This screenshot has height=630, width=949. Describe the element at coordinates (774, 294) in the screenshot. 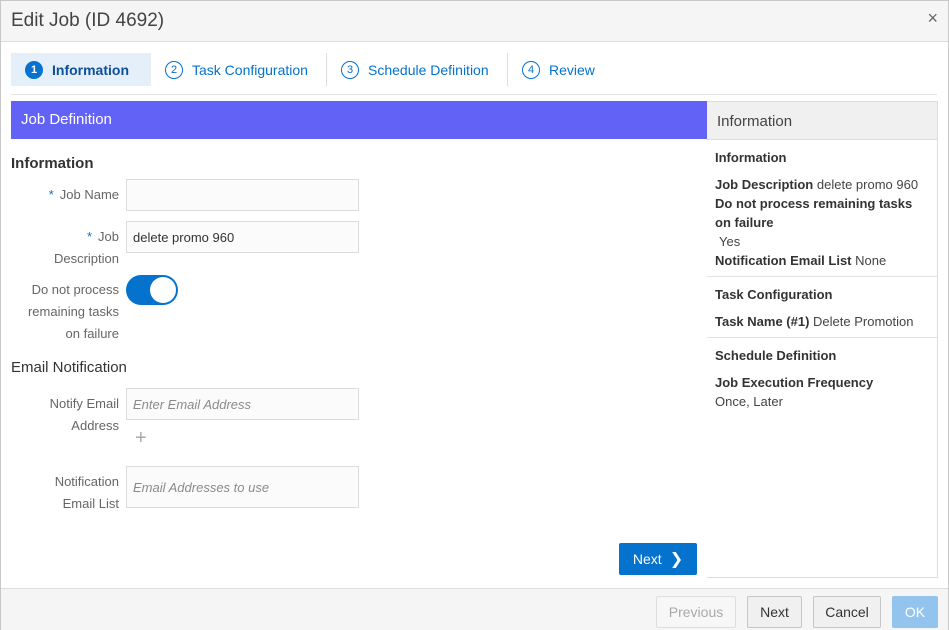

I see `sidebar-section-title: Task Configuration` at that location.